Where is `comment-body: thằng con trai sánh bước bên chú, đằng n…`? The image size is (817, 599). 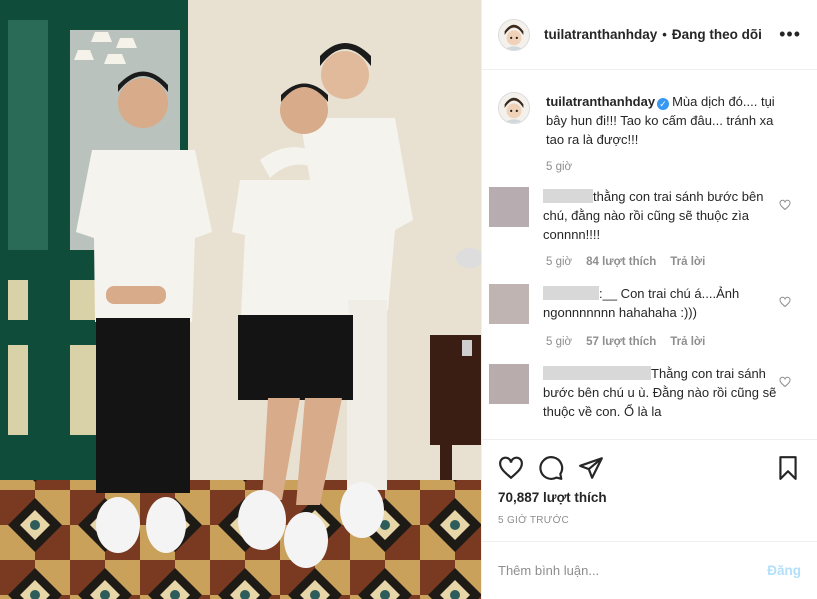
comment-body: thằng con trai sánh bước bên chú, đằng n… is located at coordinates (661, 215).